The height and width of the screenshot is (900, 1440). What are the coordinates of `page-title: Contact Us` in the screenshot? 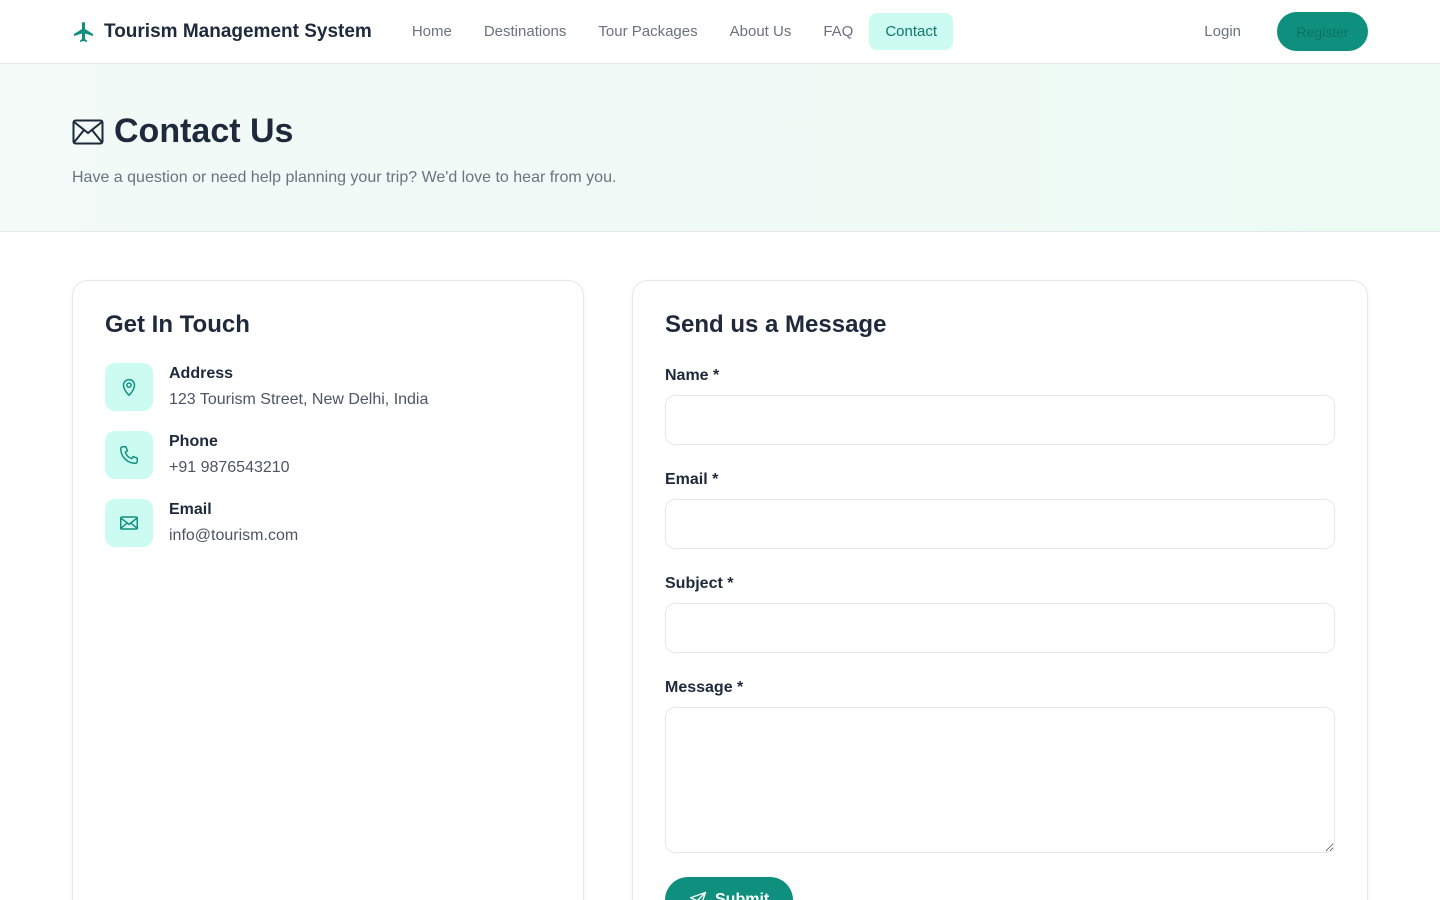 It's located at (720, 131).